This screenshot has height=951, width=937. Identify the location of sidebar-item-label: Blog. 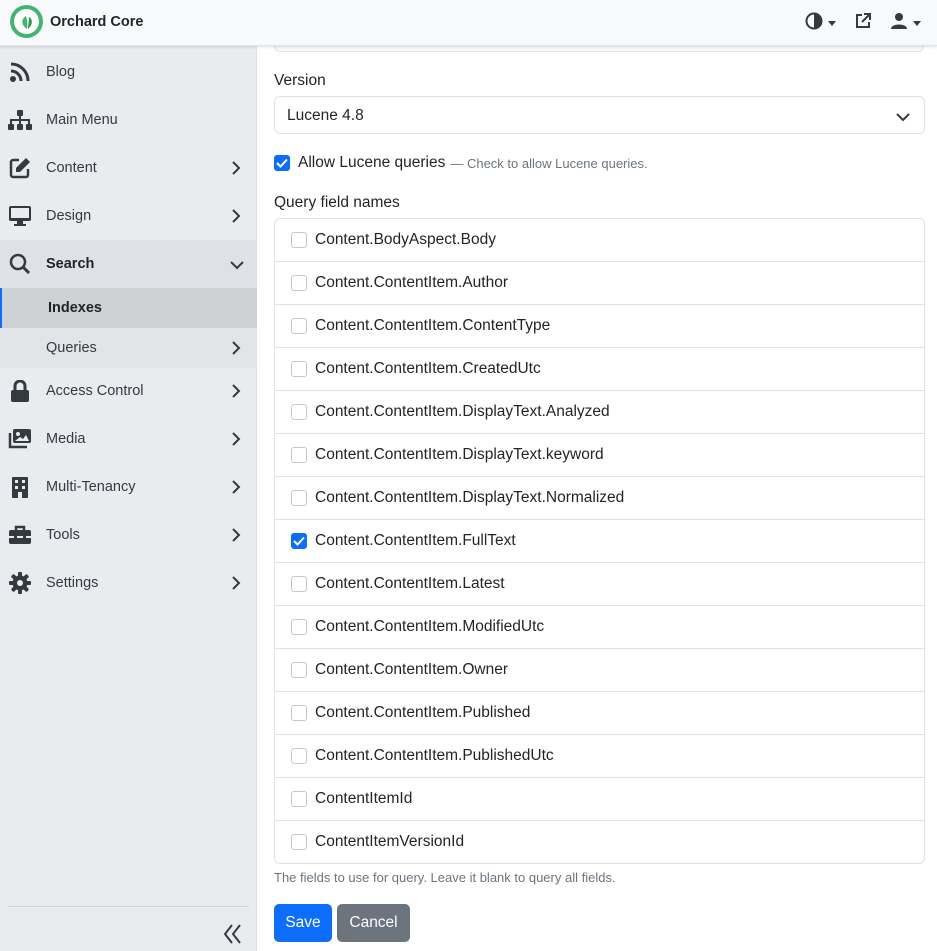
(61, 72).